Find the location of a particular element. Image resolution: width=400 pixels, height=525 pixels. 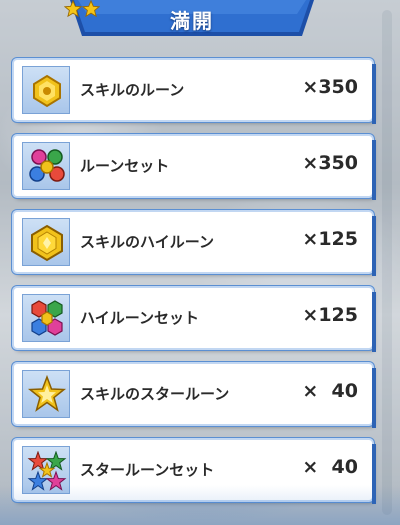

reward-row: ルーンセット ×350 is located at coordinates (195, 168).